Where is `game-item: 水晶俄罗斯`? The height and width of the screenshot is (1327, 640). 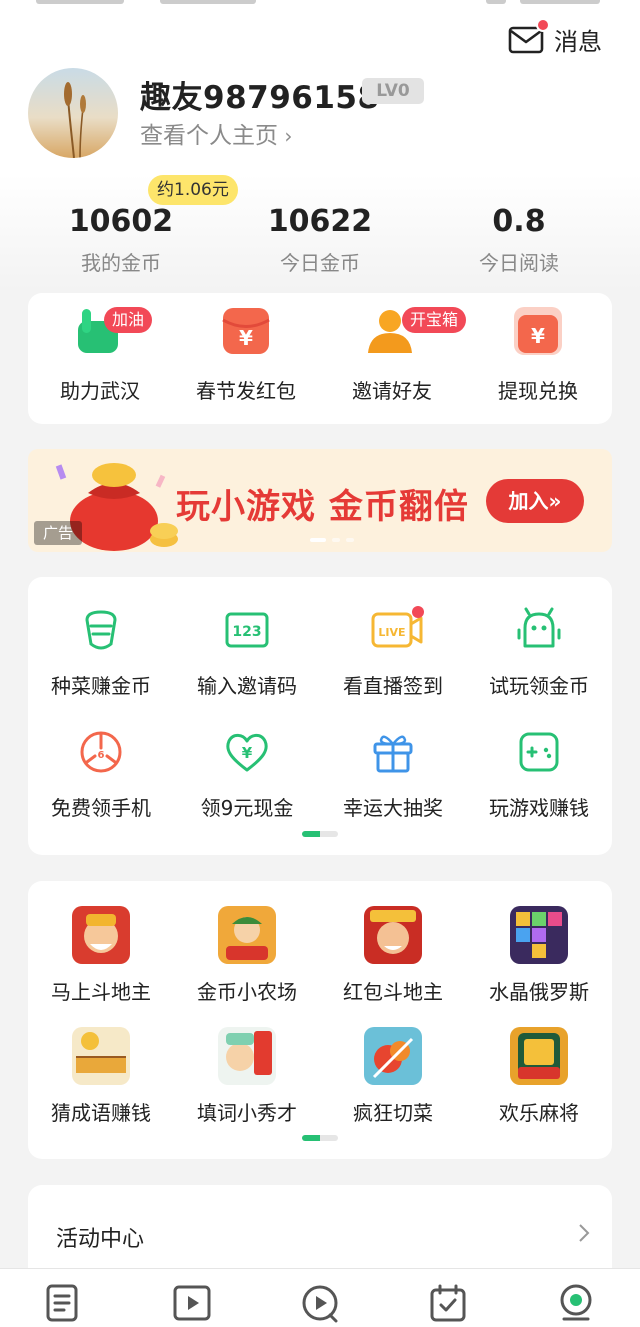
game-item: 水晶俄罗斯 is located at coordinates (539, 955).